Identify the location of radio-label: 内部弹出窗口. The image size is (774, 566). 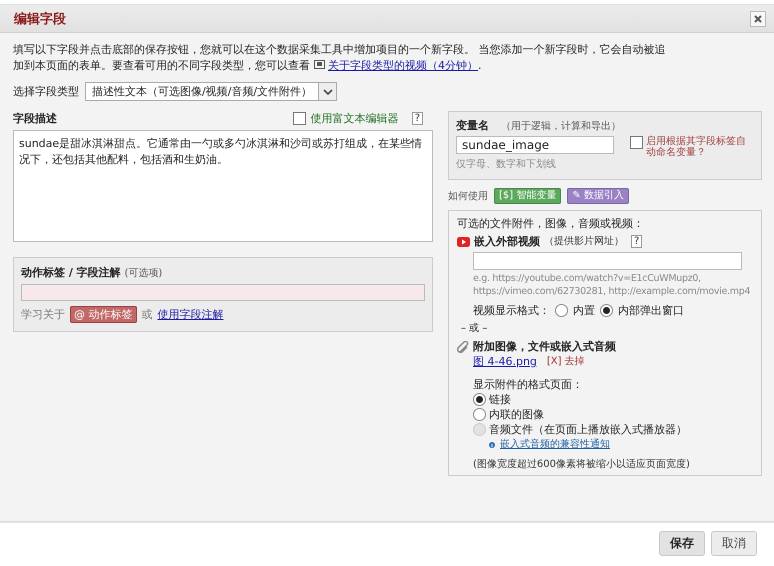
(651, 310).